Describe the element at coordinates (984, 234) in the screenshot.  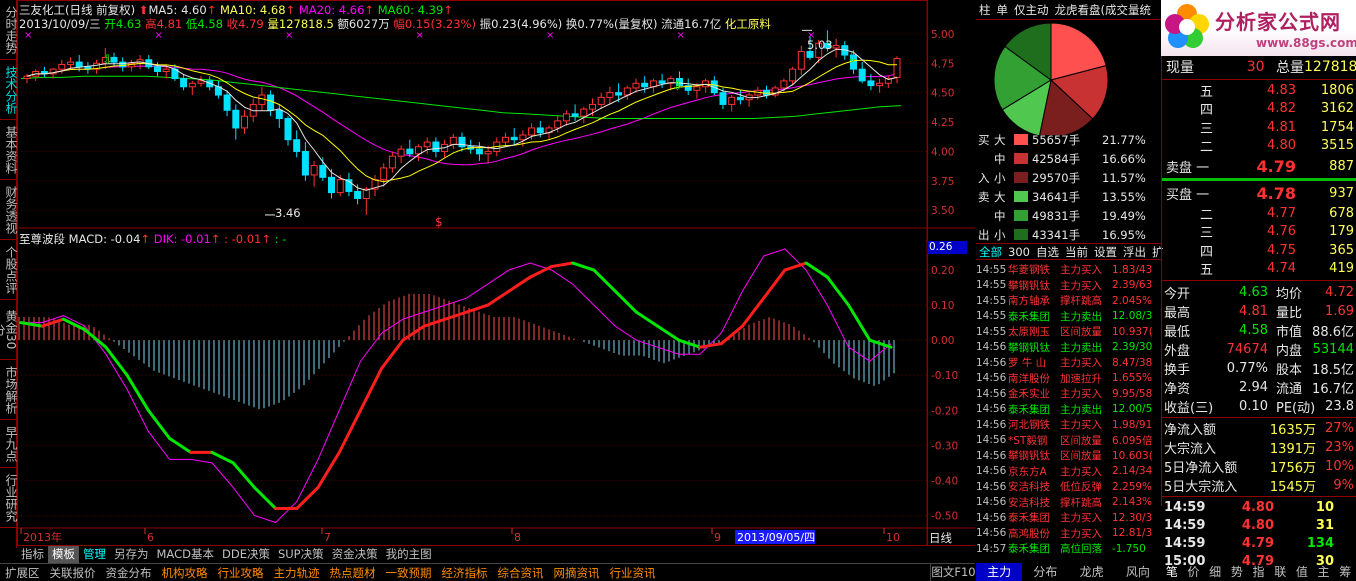
I see `flow-side: 出` at that location.